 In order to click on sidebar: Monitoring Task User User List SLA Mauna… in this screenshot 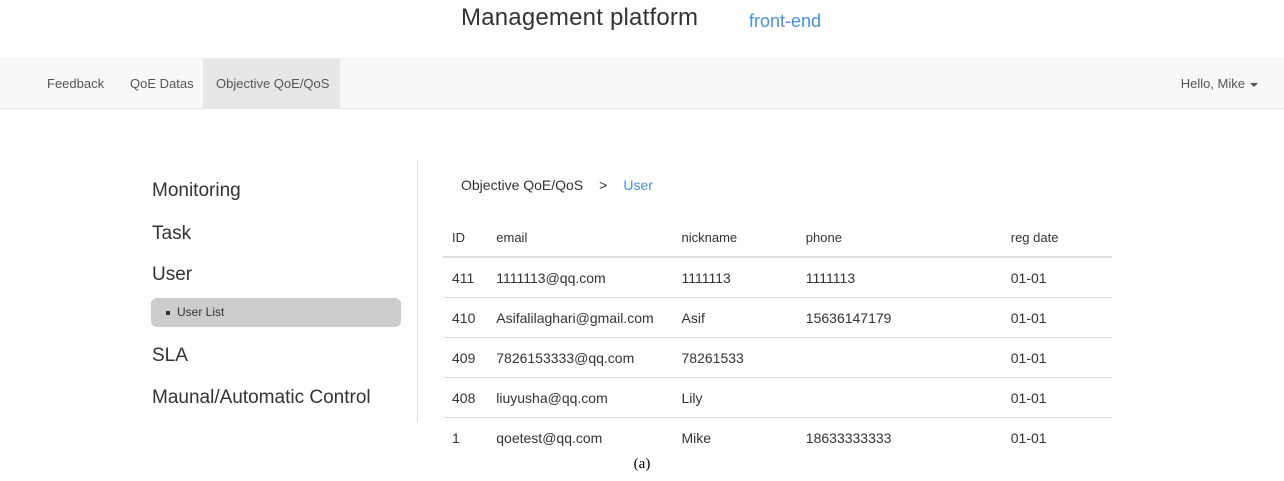, I will do `click(277, 292)`.